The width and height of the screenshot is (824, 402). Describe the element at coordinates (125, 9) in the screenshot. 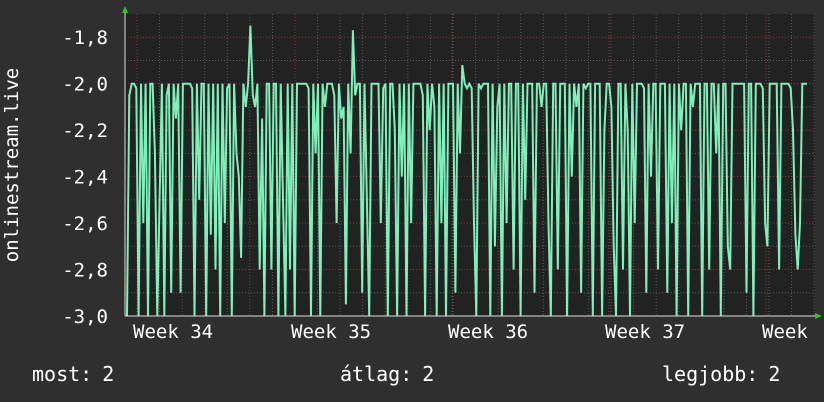

I see `y-axis-arrow-icon` at that location.